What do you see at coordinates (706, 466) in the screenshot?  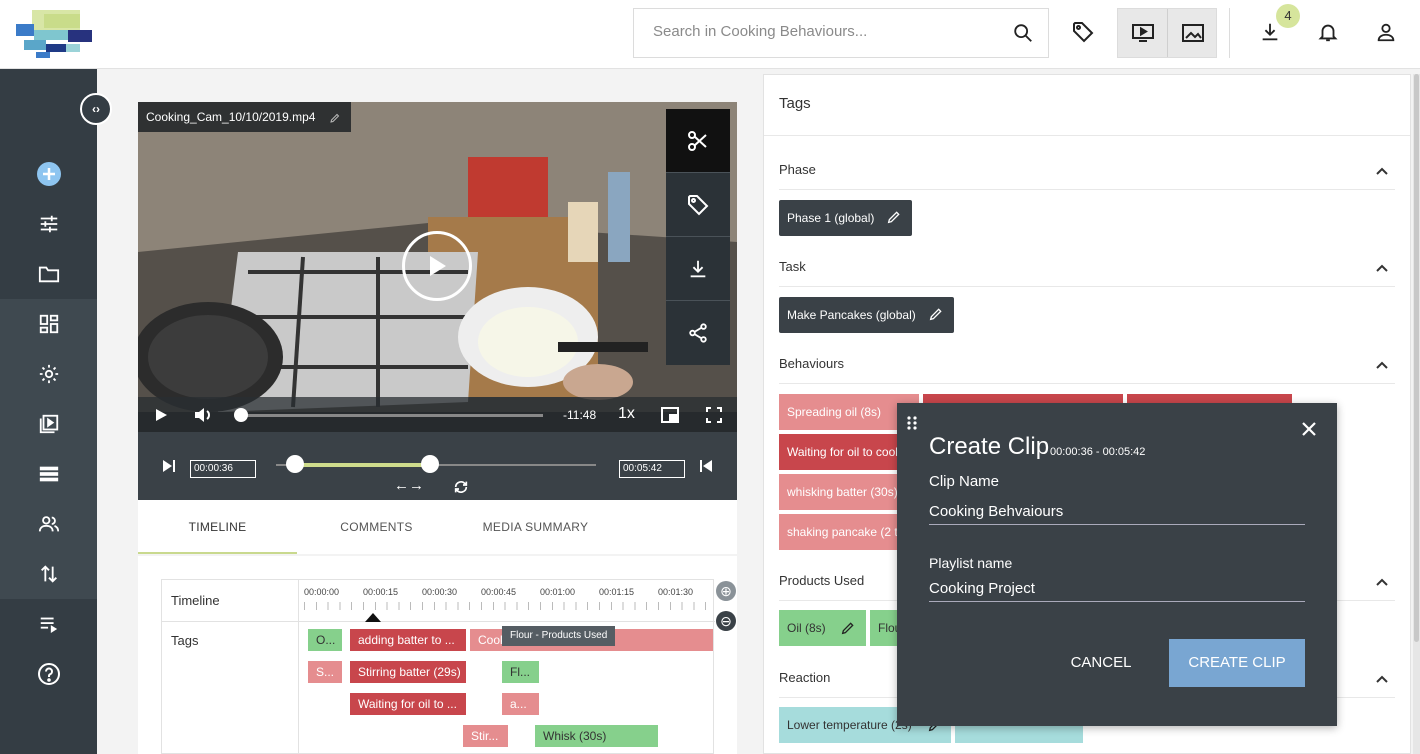 I see `skip-to-end-icon` at bounding box center [706, 466].